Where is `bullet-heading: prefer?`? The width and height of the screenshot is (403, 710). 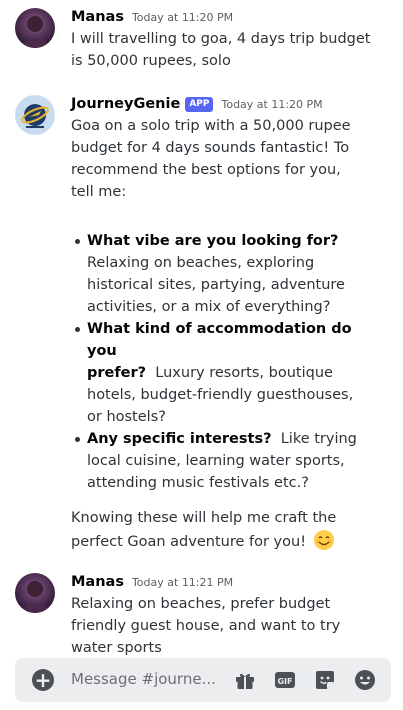 bullet-heading: prefer? is located at coordinates (117, 373).